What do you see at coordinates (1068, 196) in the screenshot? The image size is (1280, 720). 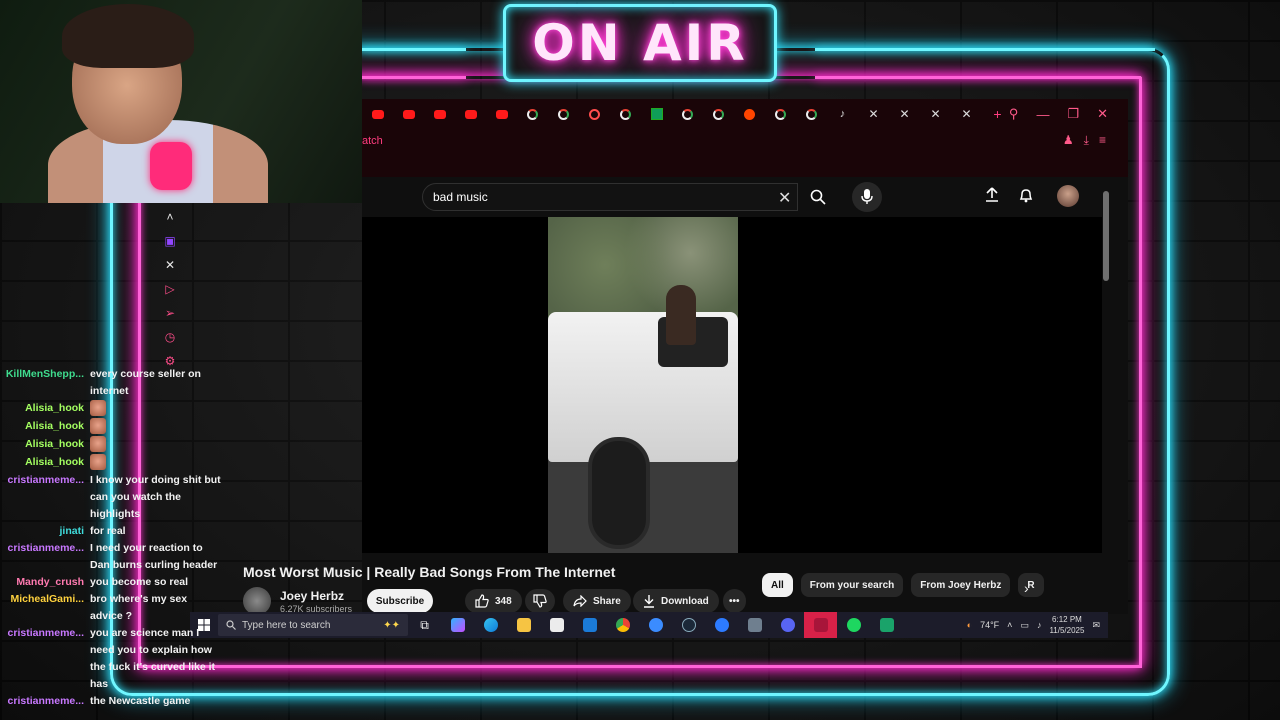 I see `avatar` at bounding box center [1068, 196].